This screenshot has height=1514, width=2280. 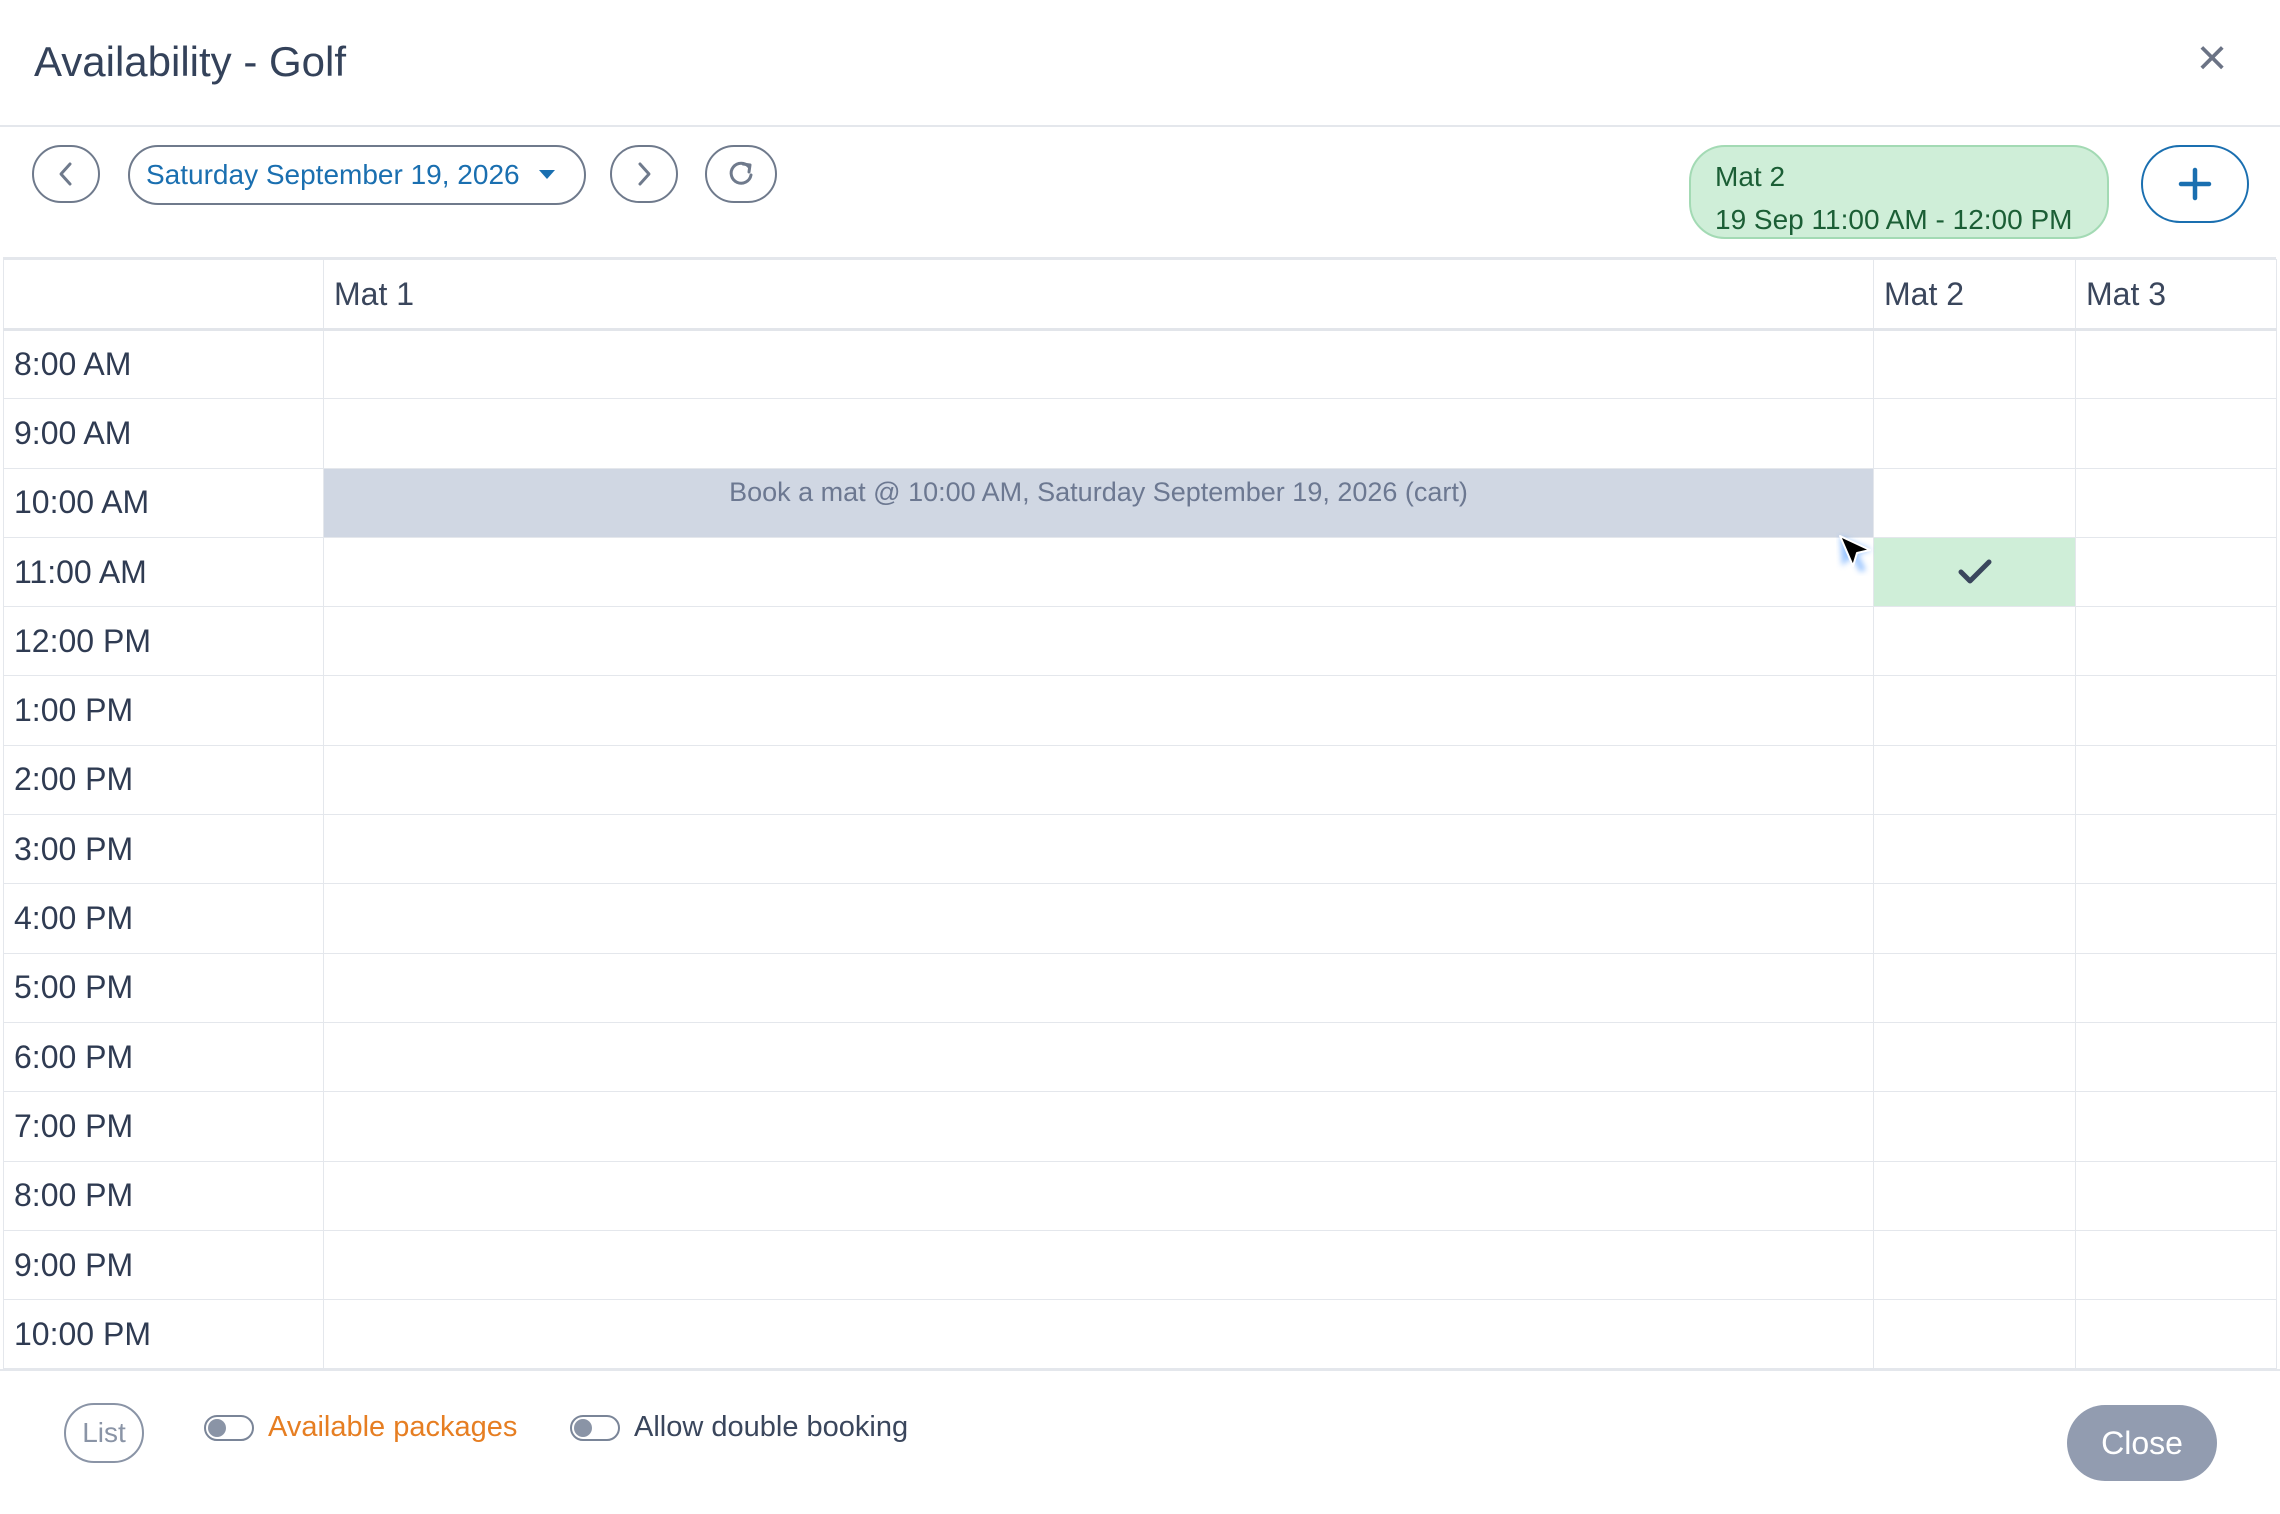 I want to click on row-time: 10:00 AM, so click(x=163, y=502).